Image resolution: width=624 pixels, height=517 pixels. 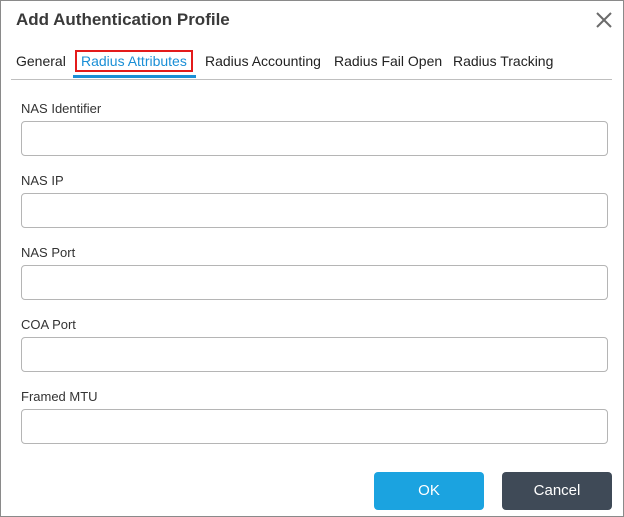 What do you see at coordinates (59, 396) in the screenshot?
I see `framed-mtu-label: Framed MTU` at bounding box center [59, 396].